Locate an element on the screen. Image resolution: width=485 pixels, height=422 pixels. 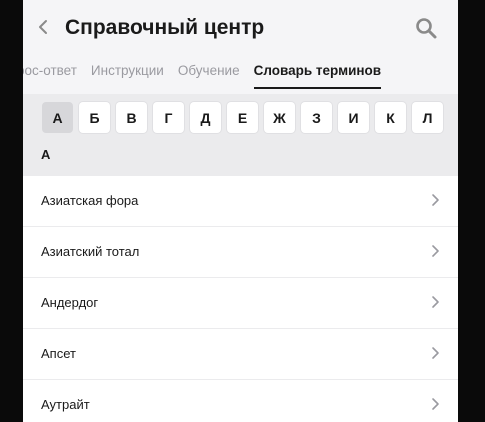
alphabet-bar: АБВГДЕЖЗИКЛ is located at coordinates (240, 117).